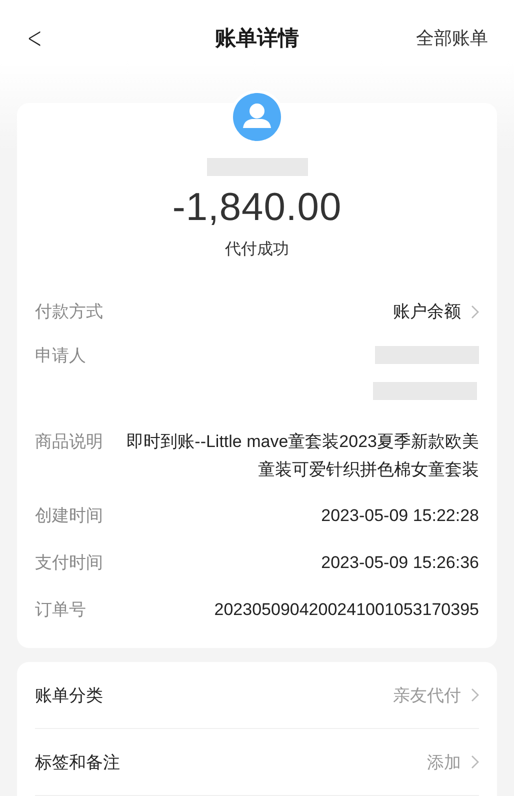  What do you see at coordinates (257, 208) in the screenshot?
I see `amount: -1,840.00` at bounding box center [257, 208].